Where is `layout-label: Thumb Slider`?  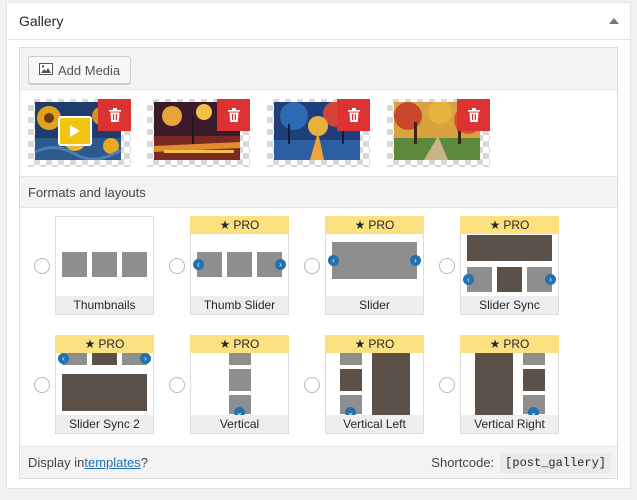
layout-label: Thumb Slider is located at coordinates (239, 305).